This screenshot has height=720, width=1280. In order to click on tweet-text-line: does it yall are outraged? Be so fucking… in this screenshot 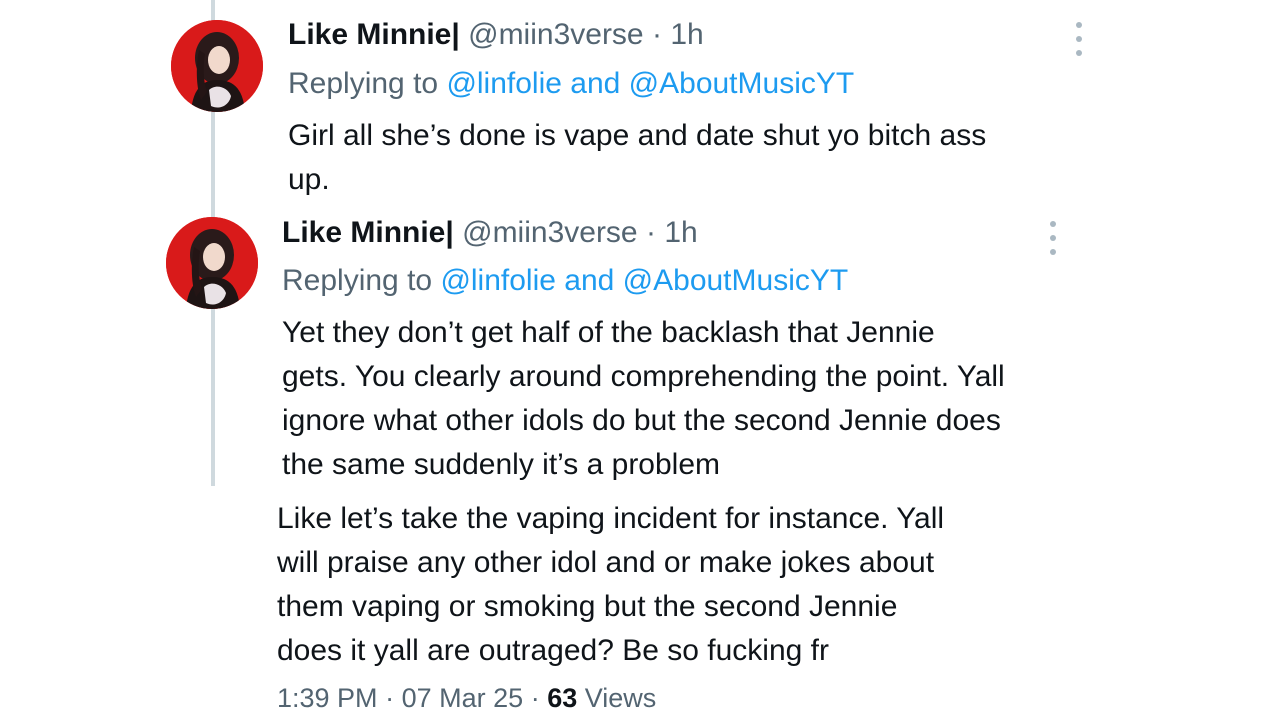, I will do `click(553, 650)`.